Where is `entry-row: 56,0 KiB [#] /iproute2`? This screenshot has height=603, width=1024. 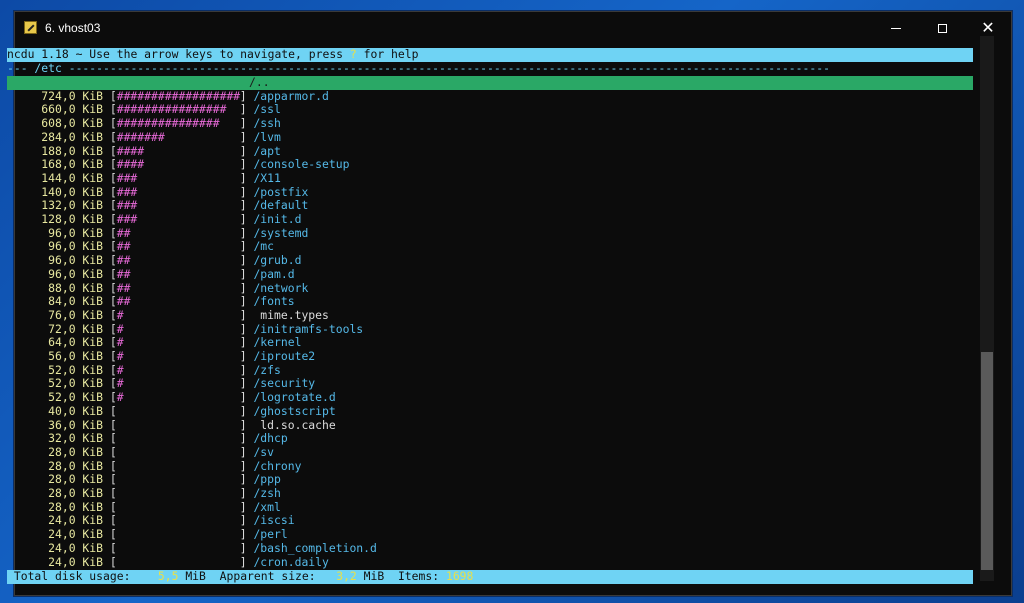
entry-row: 56,0 KiB [#] /iproute2 is located at coordinates (490, 356).